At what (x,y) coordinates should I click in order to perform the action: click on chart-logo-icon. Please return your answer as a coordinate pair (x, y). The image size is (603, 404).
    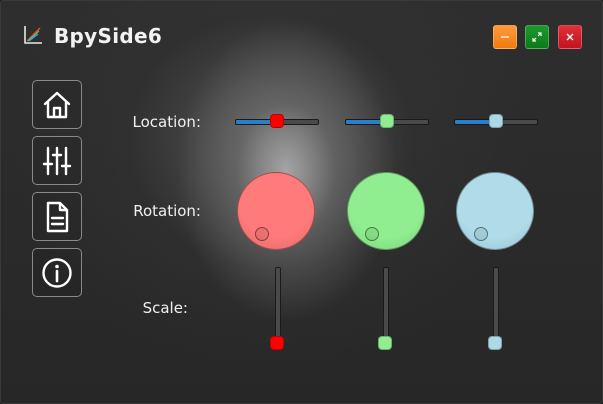
    Looking at the image, I should click on (33, 35).